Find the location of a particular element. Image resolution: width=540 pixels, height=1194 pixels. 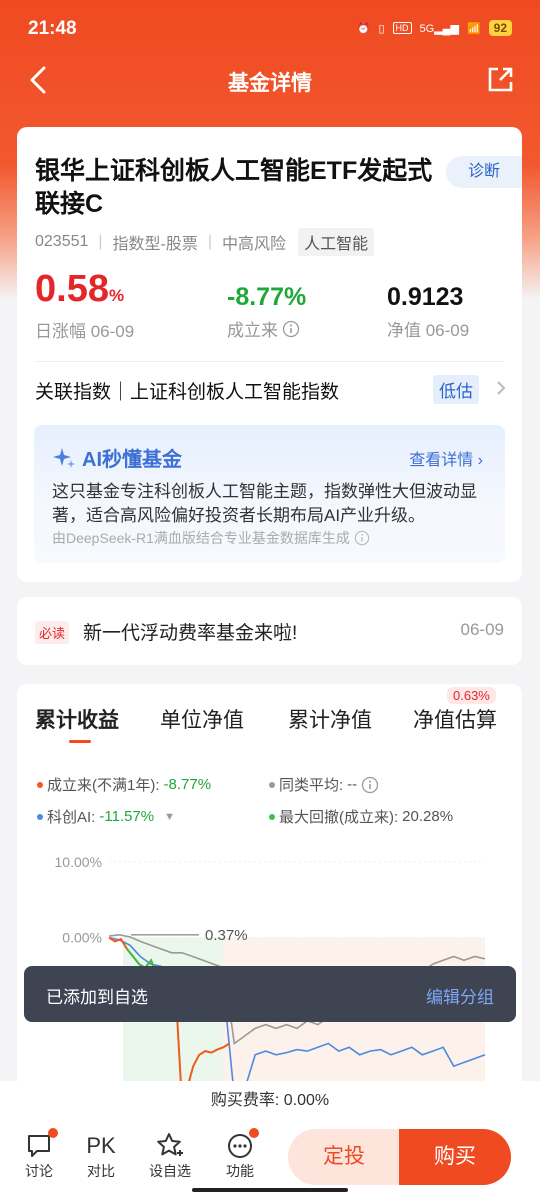

auto-invest-button: 定投 is located at coordinates (344, 1157).